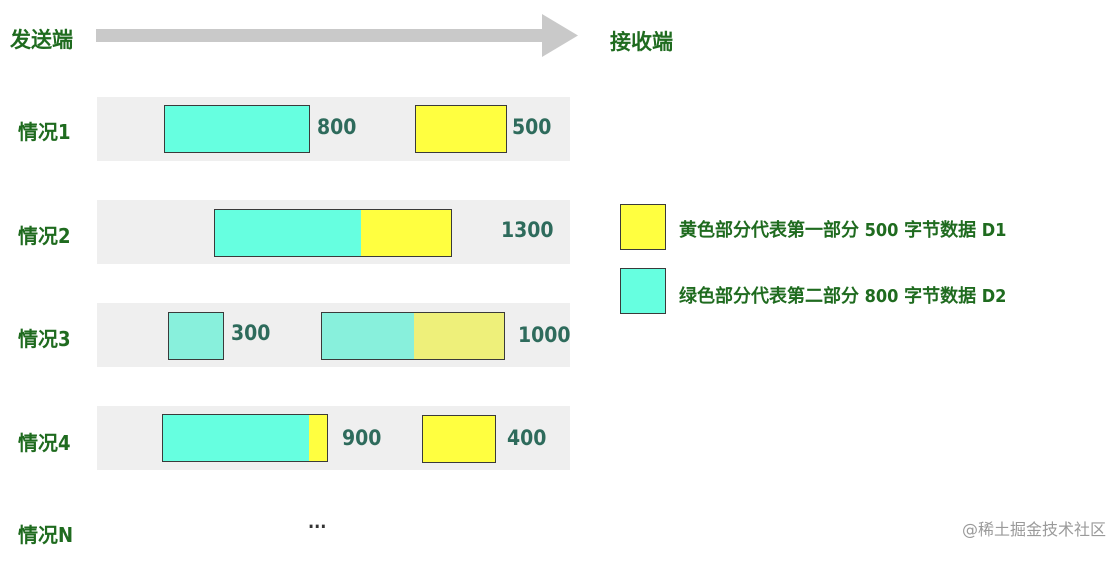 The height and width of the screenshot is (570, 1116). I want to click on packet-green, so click(237, 129).